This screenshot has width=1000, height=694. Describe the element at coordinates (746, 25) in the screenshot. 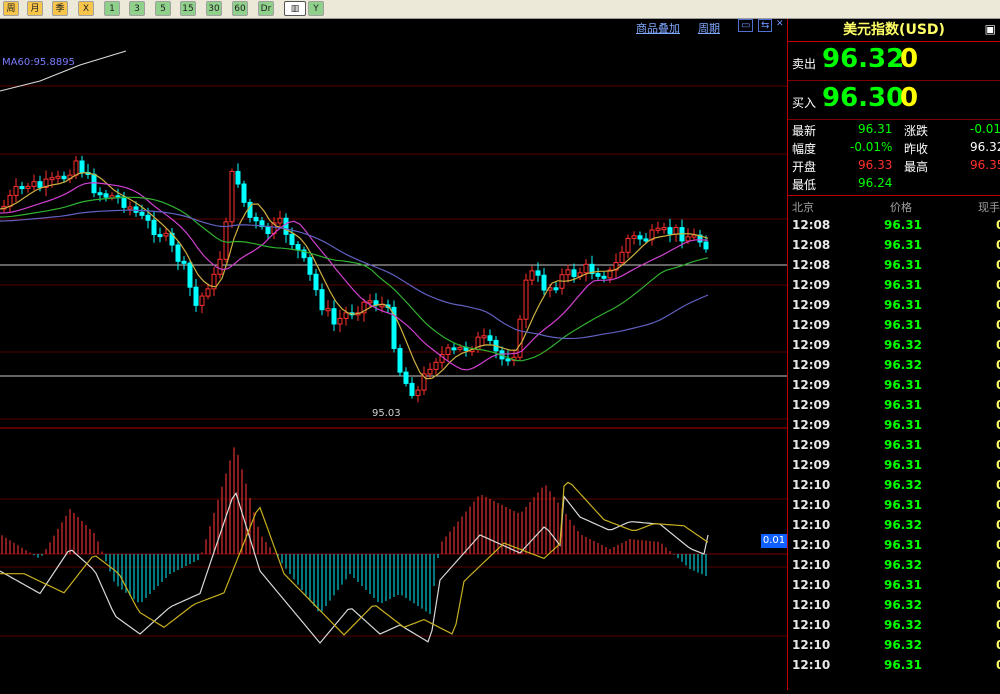

I see `window-restore-icon: ▭` at that location.